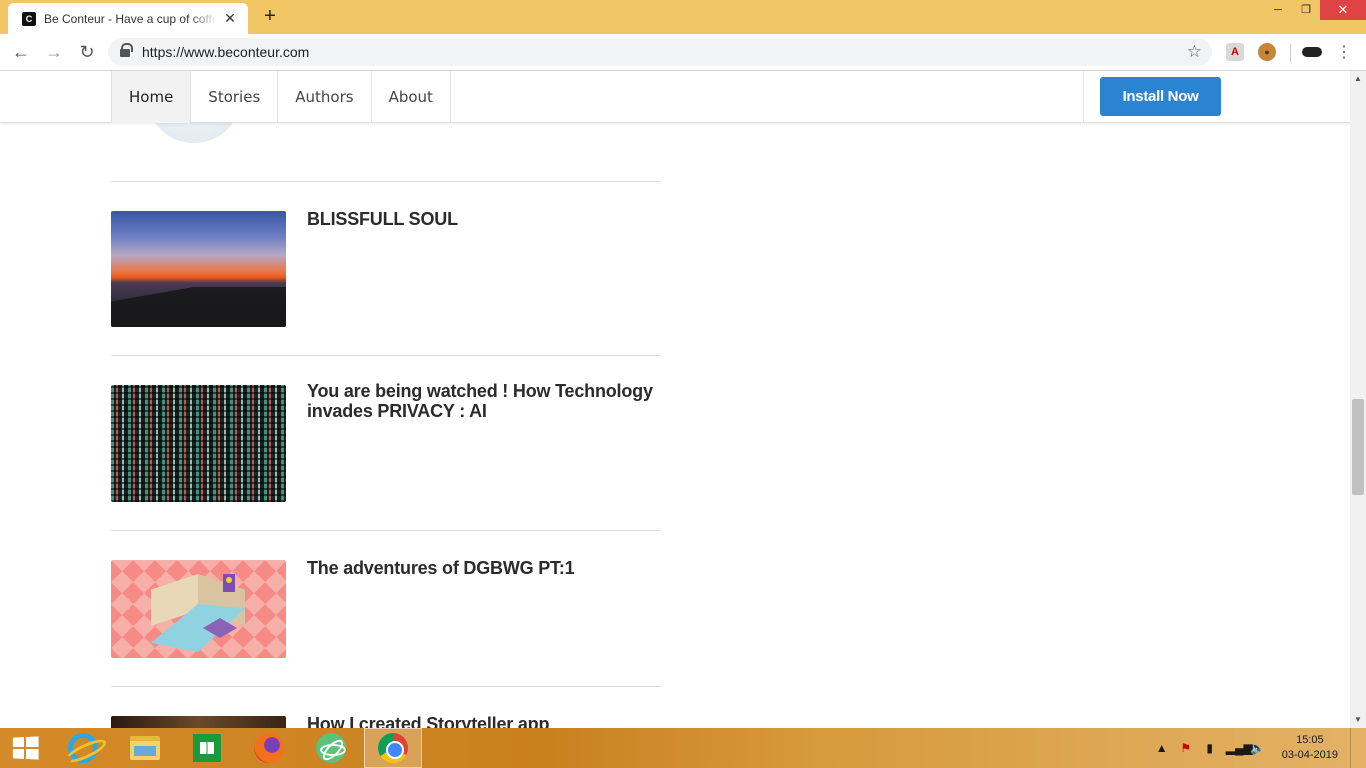 Image resolution: width=1366 pixels, height=768 pixels. What do you see at coordinates (1267, 52) in the screenshot?
I see `cookie-extension-icon: ●` at bounding box center [1267, 52].